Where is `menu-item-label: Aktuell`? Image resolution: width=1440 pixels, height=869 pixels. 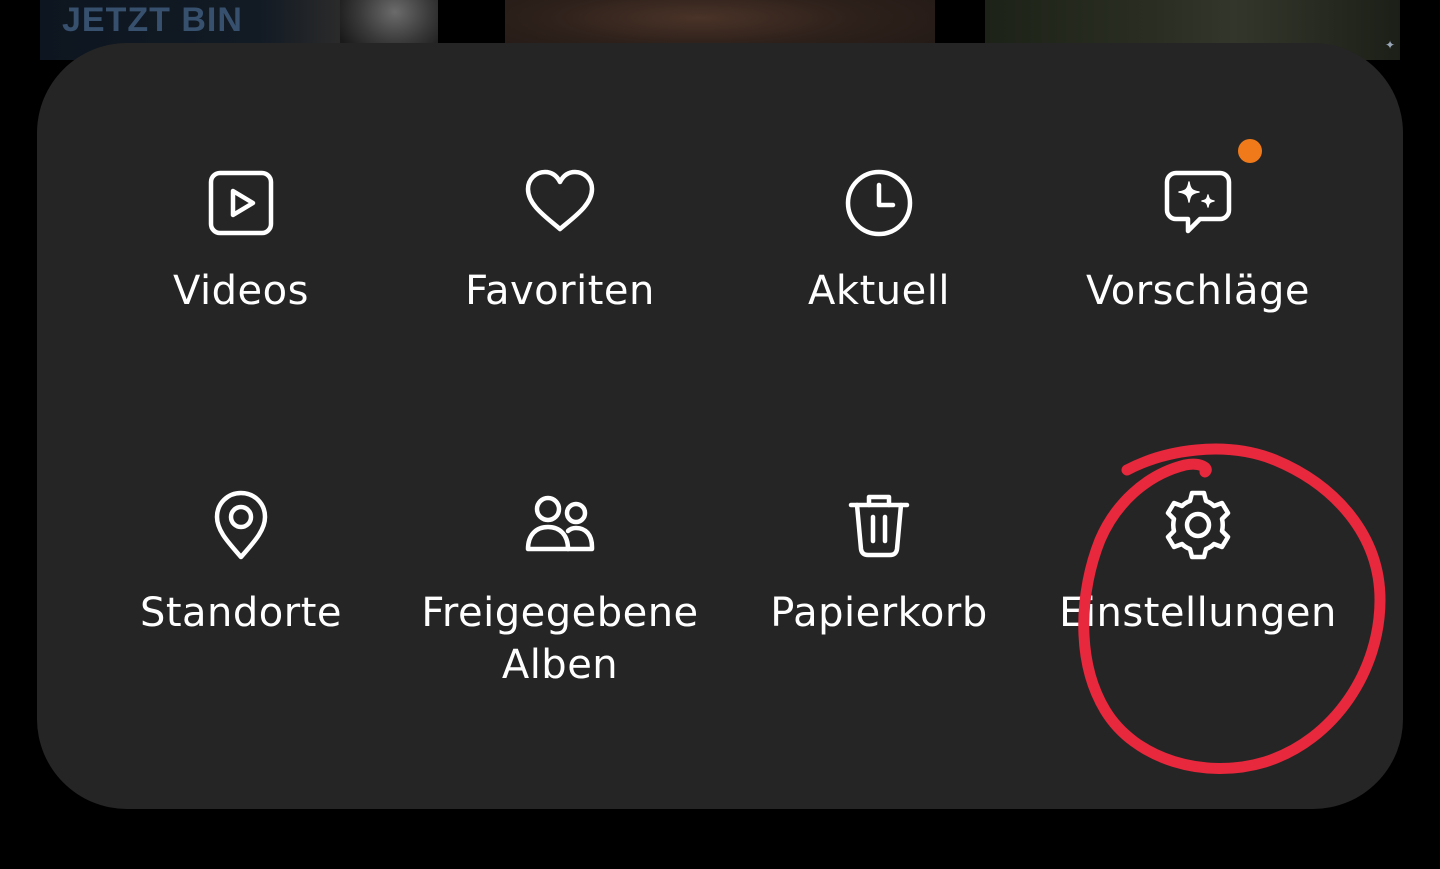
menu-item-label: Aktuell is located at coordinates (879, 291).